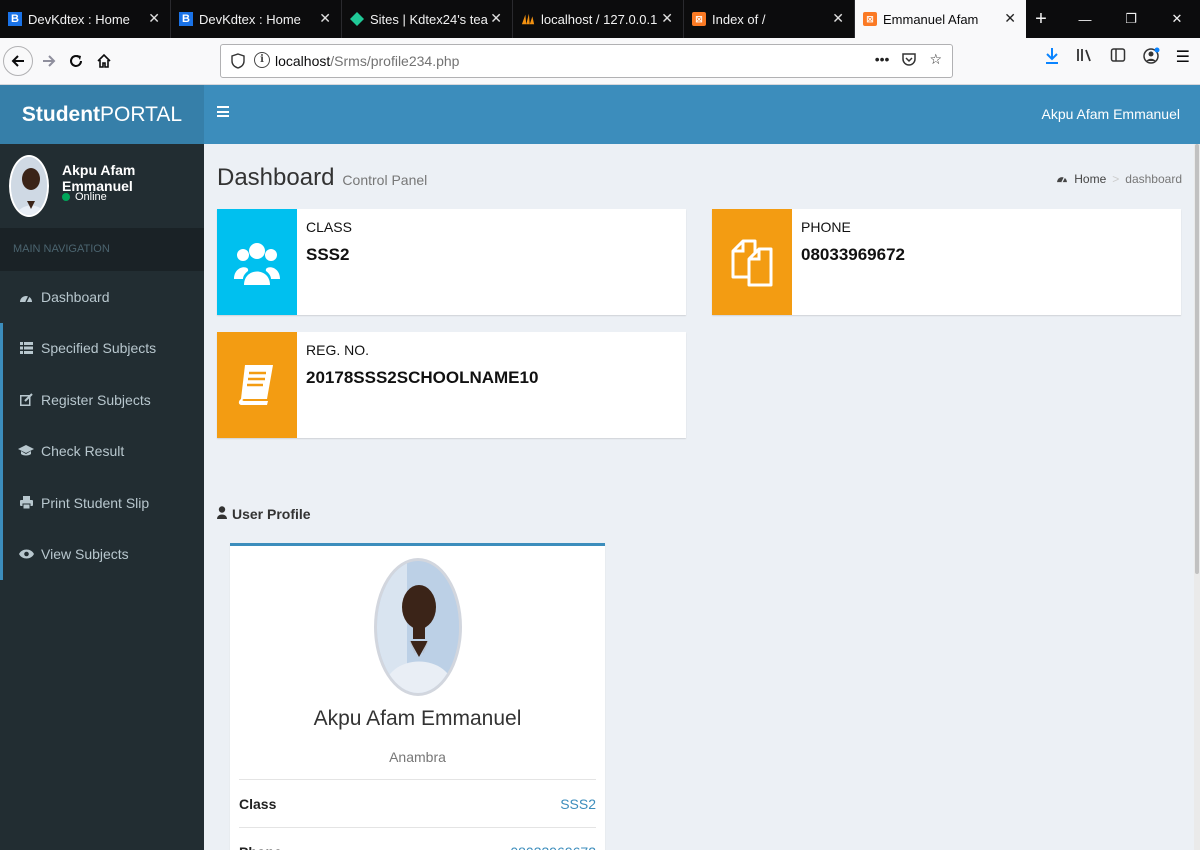 The height and width of the screenshot is (850, 1200). What do you see at coordinates (417, 838) in the screenshot?
I see `profile-row-phone: Phone 08033969672` at bounding box center [417, 838].